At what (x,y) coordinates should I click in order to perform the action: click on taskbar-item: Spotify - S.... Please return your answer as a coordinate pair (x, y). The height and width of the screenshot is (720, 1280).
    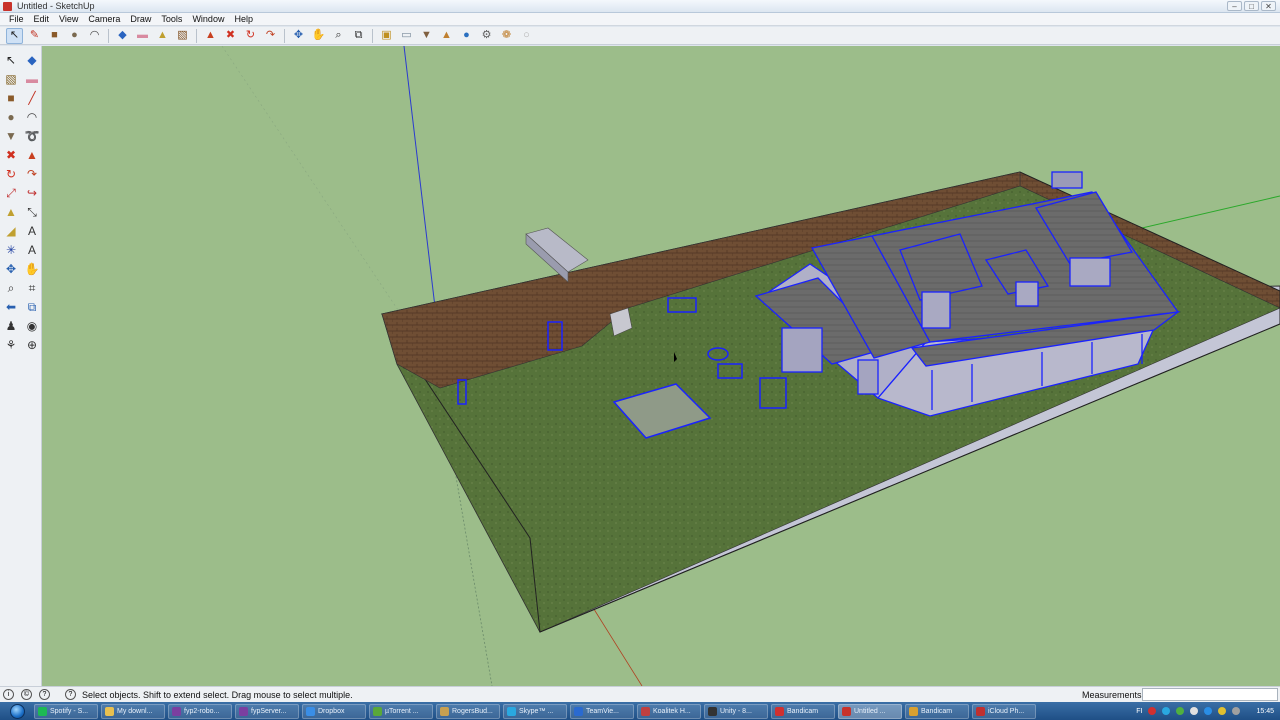
    Looking at the image, I should click on (66, 711).